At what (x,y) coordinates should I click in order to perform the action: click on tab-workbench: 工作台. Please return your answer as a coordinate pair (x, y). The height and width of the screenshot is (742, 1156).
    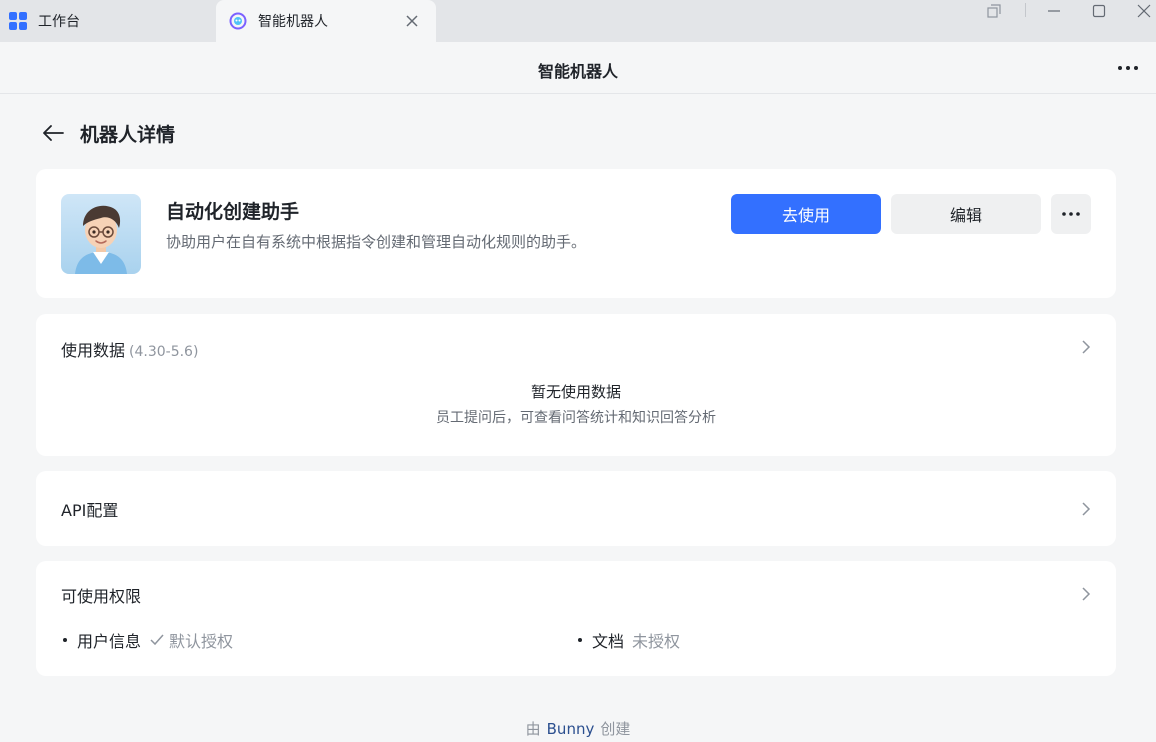
    Looking at the image, I should click on (107, 21).